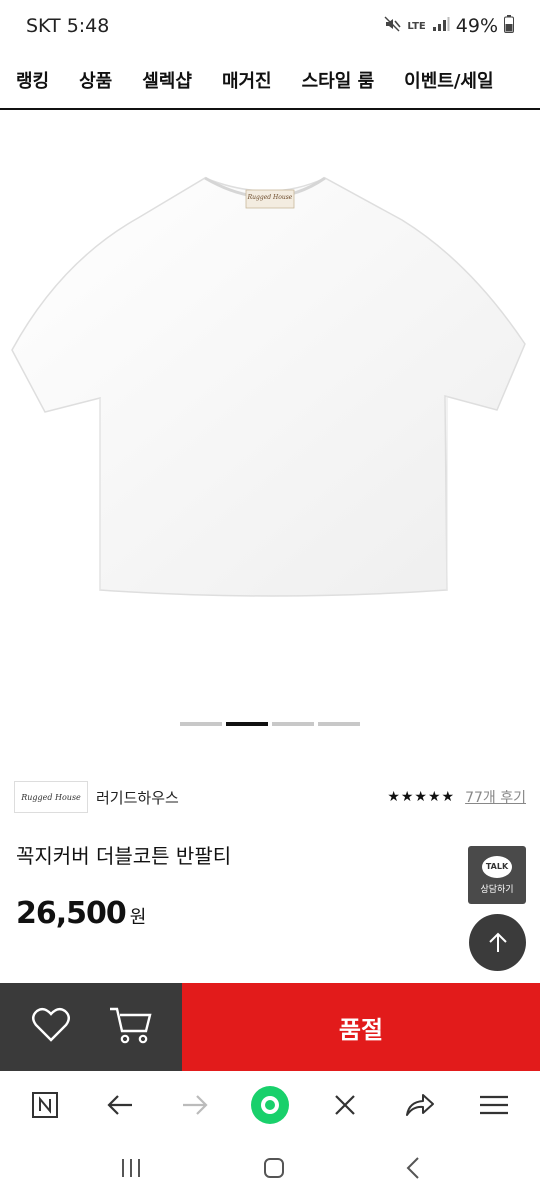 Image resolution: width=540 pixels, height=1200 pixels. Describe the element at coordinates (270, 197) in the screenshot. I see `neck-label-text: Rugged House` at that location.